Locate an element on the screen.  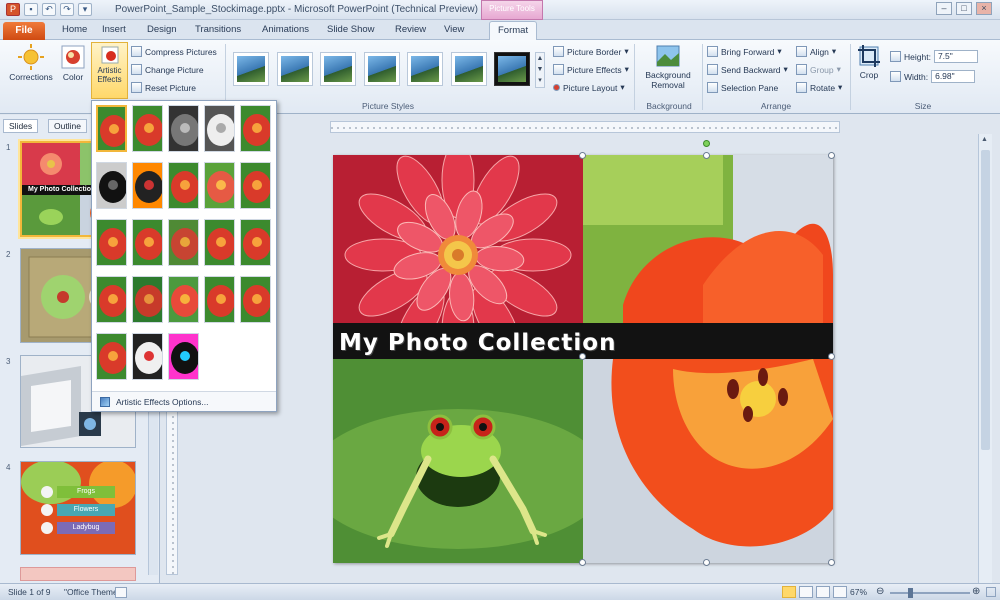
tab-transitions: Transitions is located at coordinates (218, 29).